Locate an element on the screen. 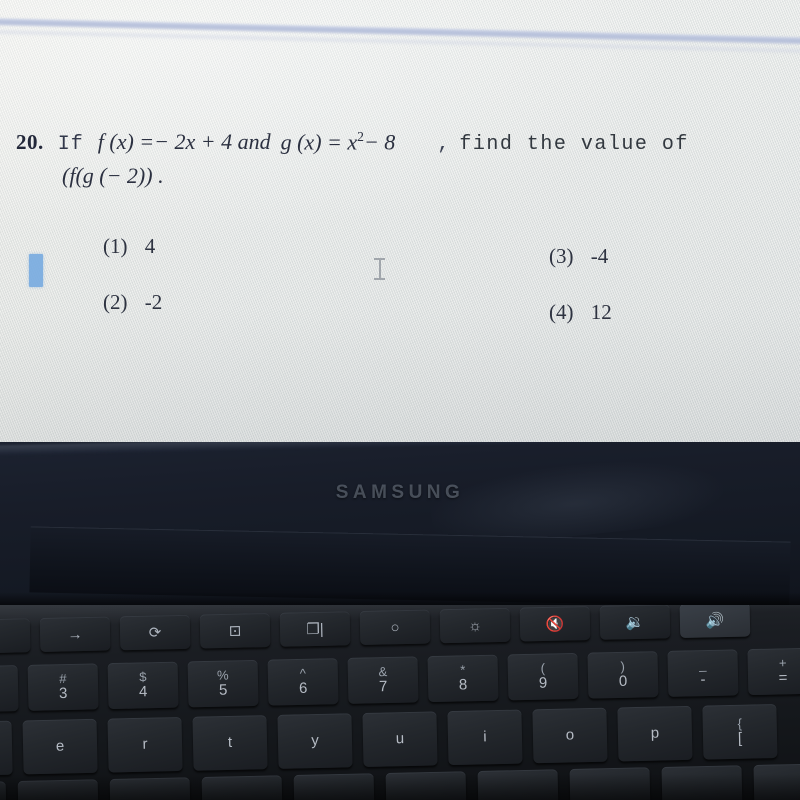 The width and height of the screenshot is (800, 800). volume-down-icon: 🔉 is located at coordinates (635, 622).